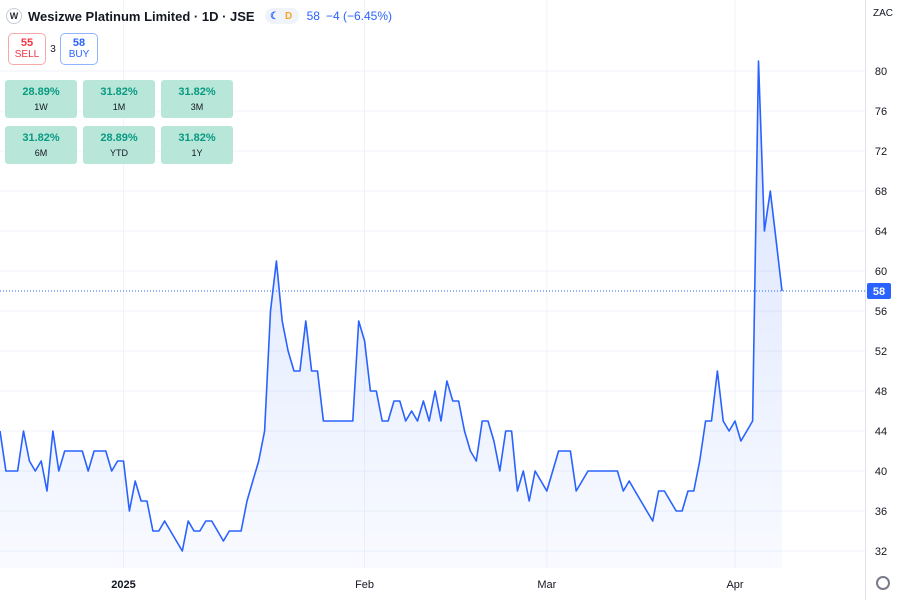 The image size is (900, 600). Describe the element at coordinates (881, 192) in the screenshot. I see `y-tick-label: 68` at that location.